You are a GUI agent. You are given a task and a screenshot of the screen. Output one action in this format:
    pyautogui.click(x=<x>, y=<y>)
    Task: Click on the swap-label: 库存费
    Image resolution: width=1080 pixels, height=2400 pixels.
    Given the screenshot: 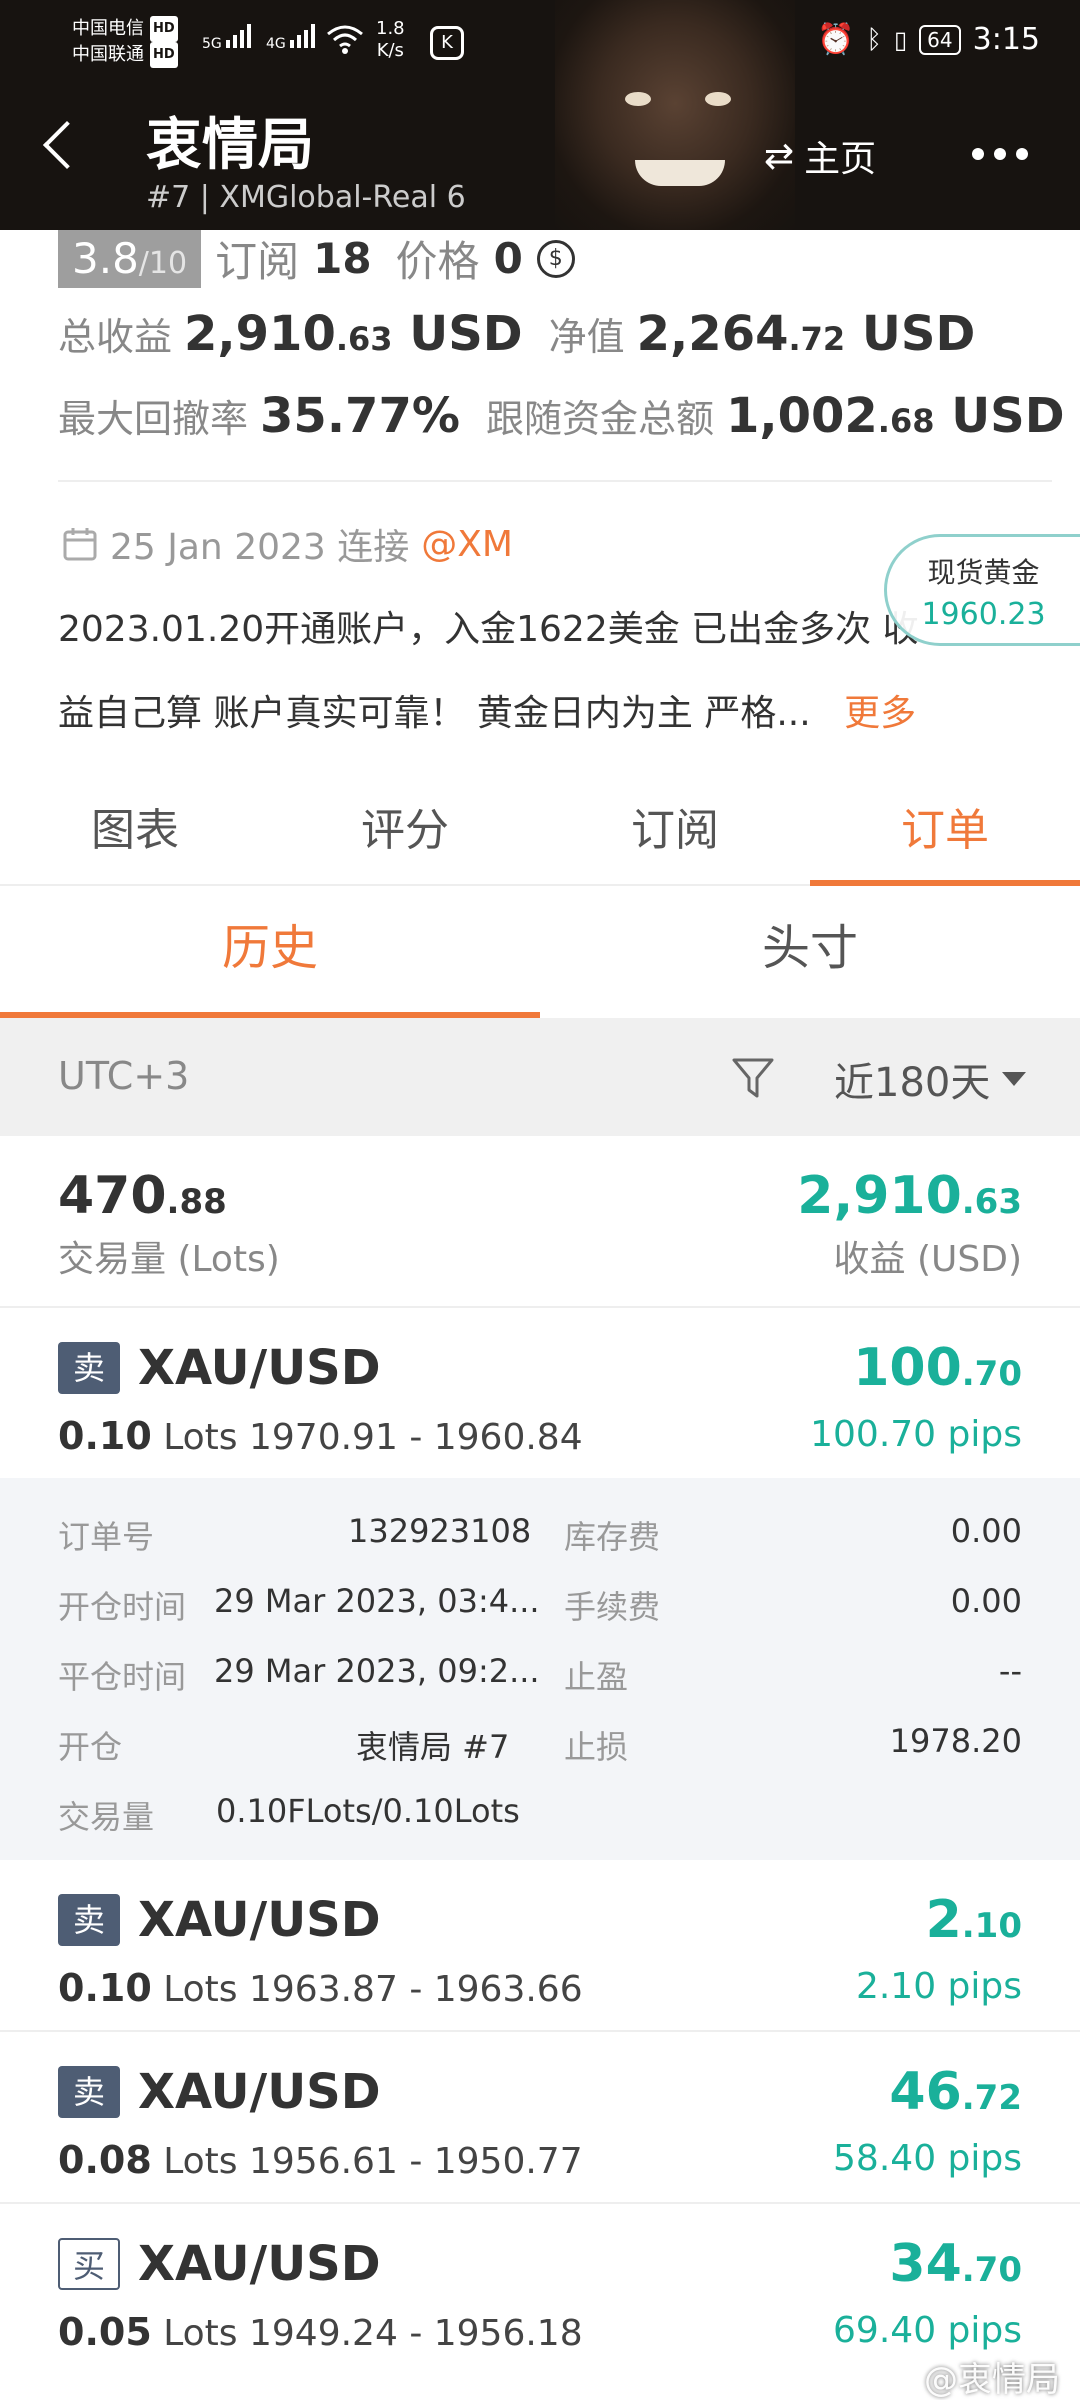 What is the action you would take?
    pyautogui.click(x=612, y=1537)
    